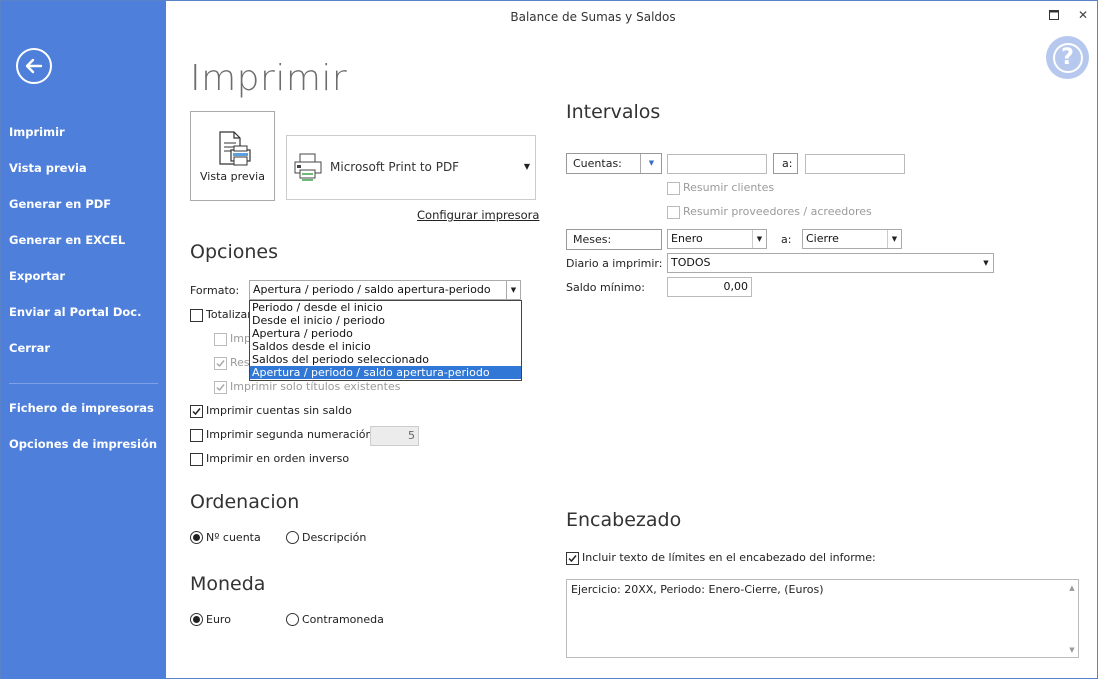  What do you see at coordinates (218, 619) in the screenshot?
I see `moneda-euro-label: Euro` at bounding box center [218, 619].